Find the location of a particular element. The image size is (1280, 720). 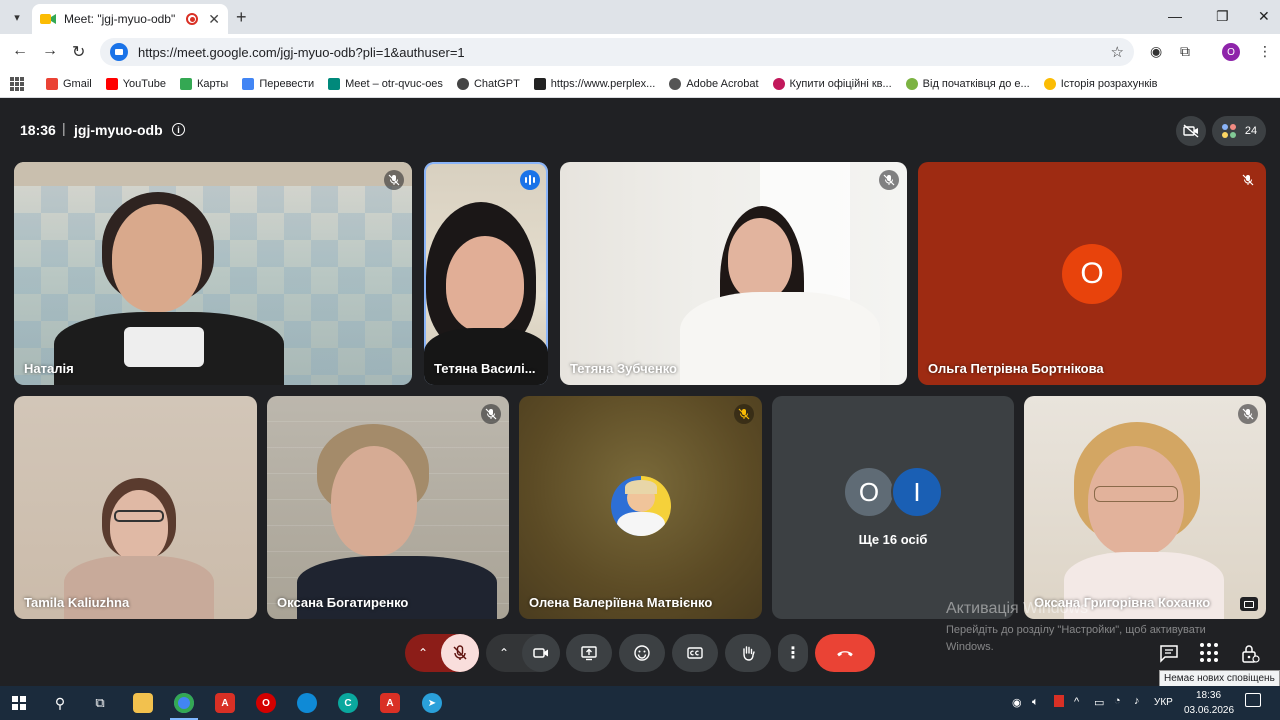

chat-icon is located at coordinates (1169, 654).